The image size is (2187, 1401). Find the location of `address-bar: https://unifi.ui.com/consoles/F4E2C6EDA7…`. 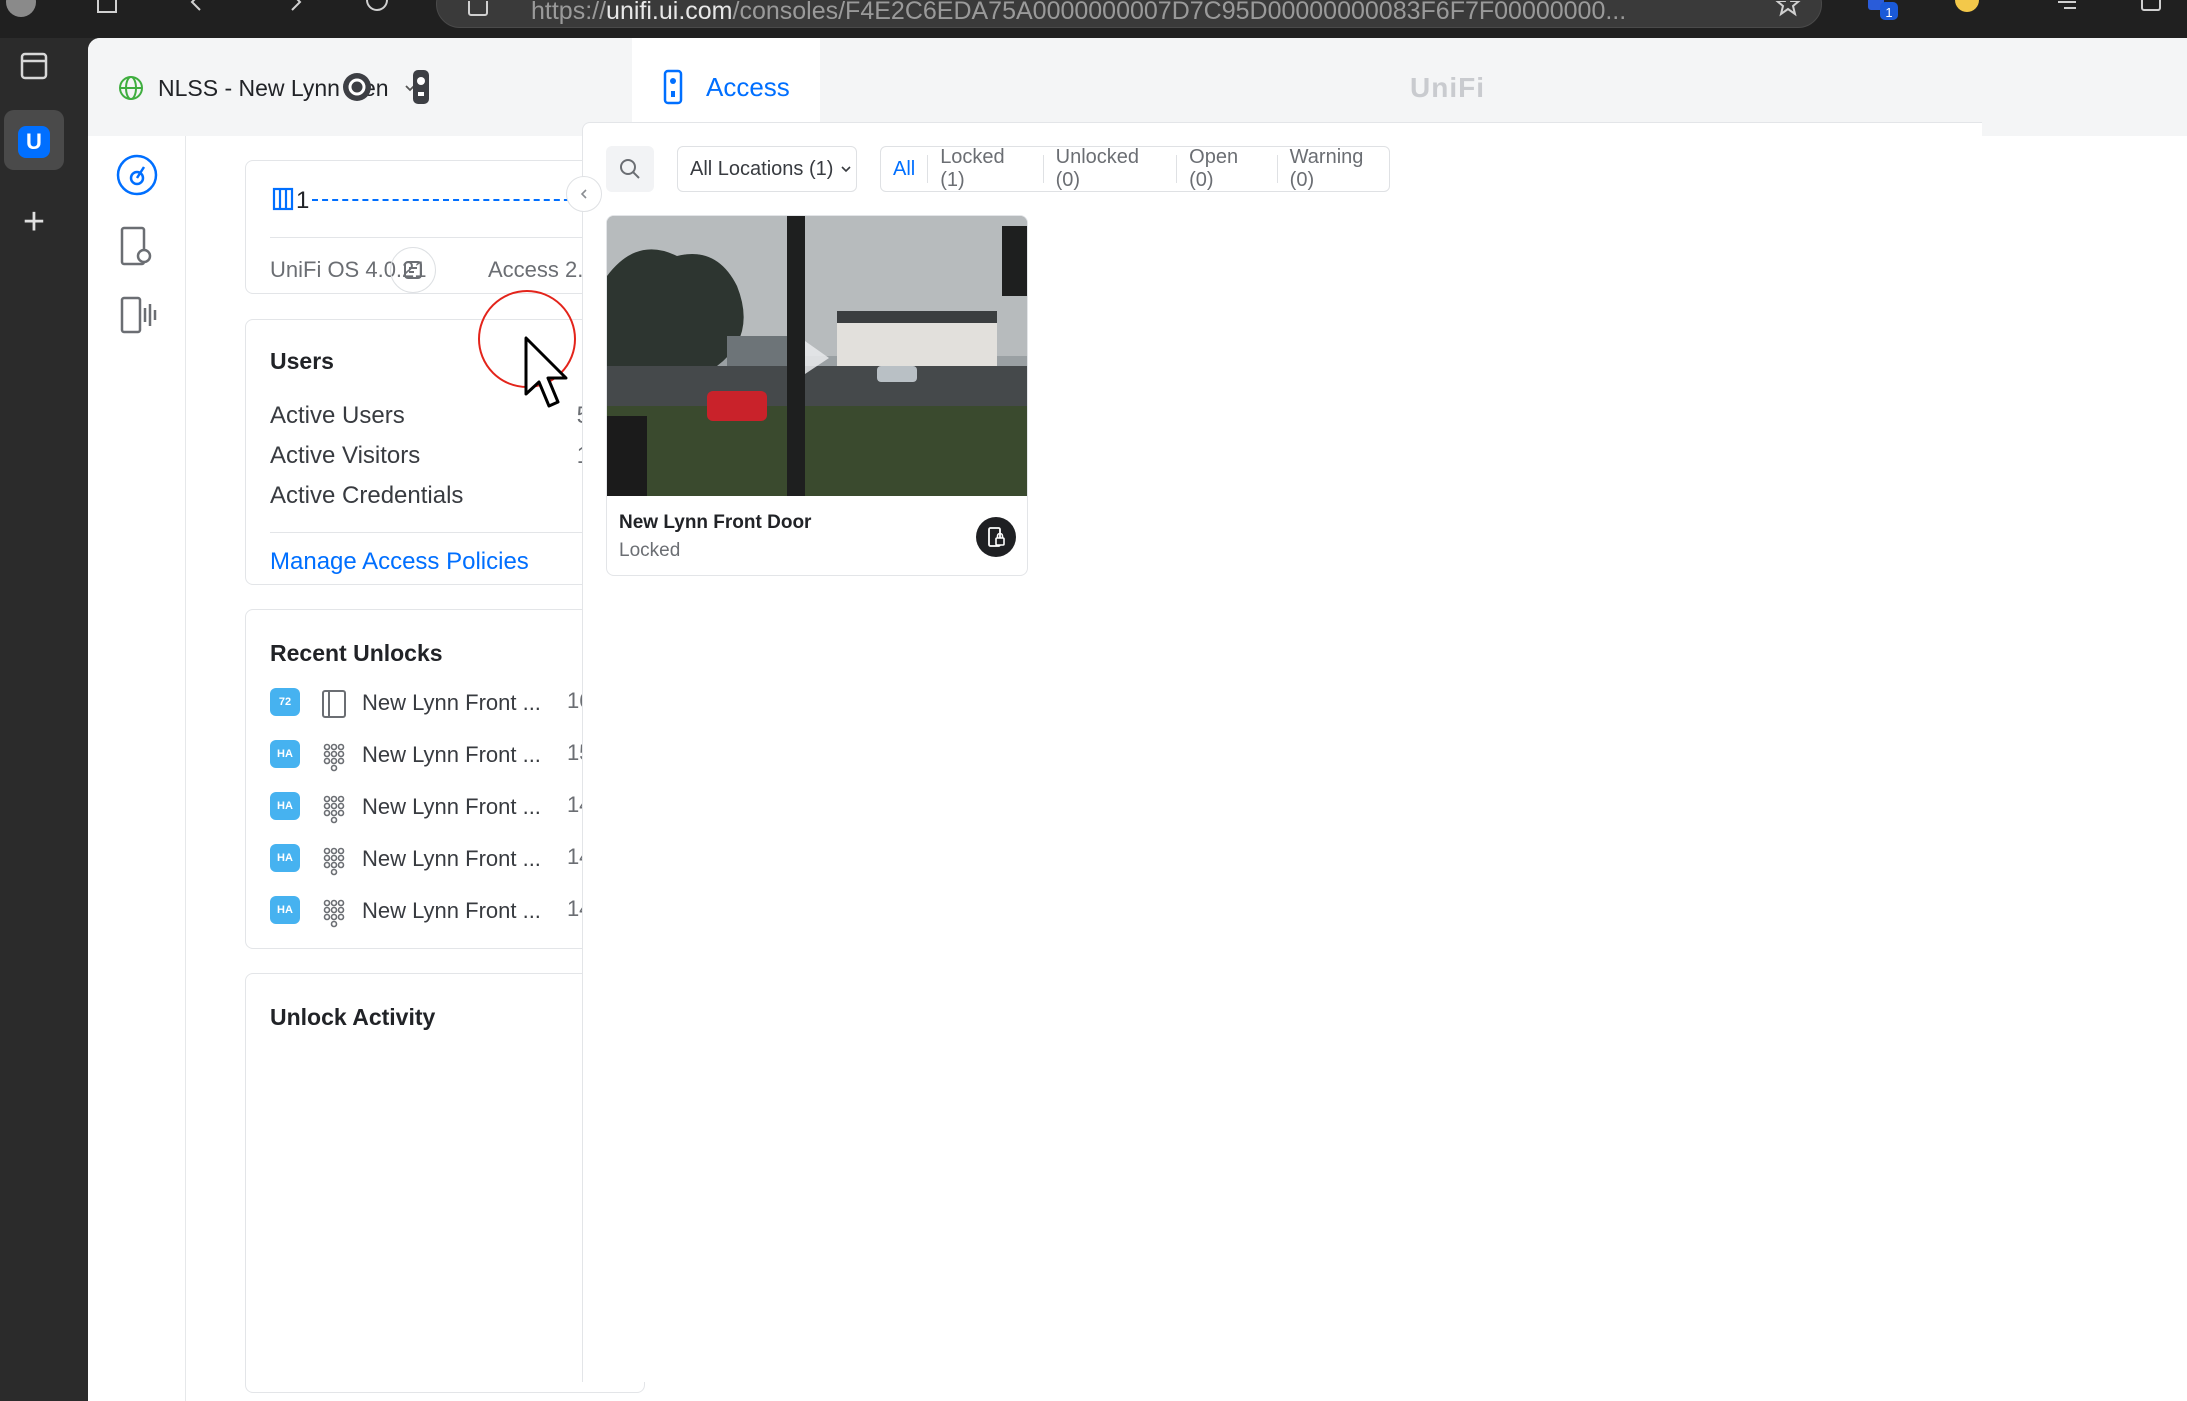

address-bar: https://unifi.ui.com/consoles/F4E2C6EDA7… is located at coordinates (1129, 14).